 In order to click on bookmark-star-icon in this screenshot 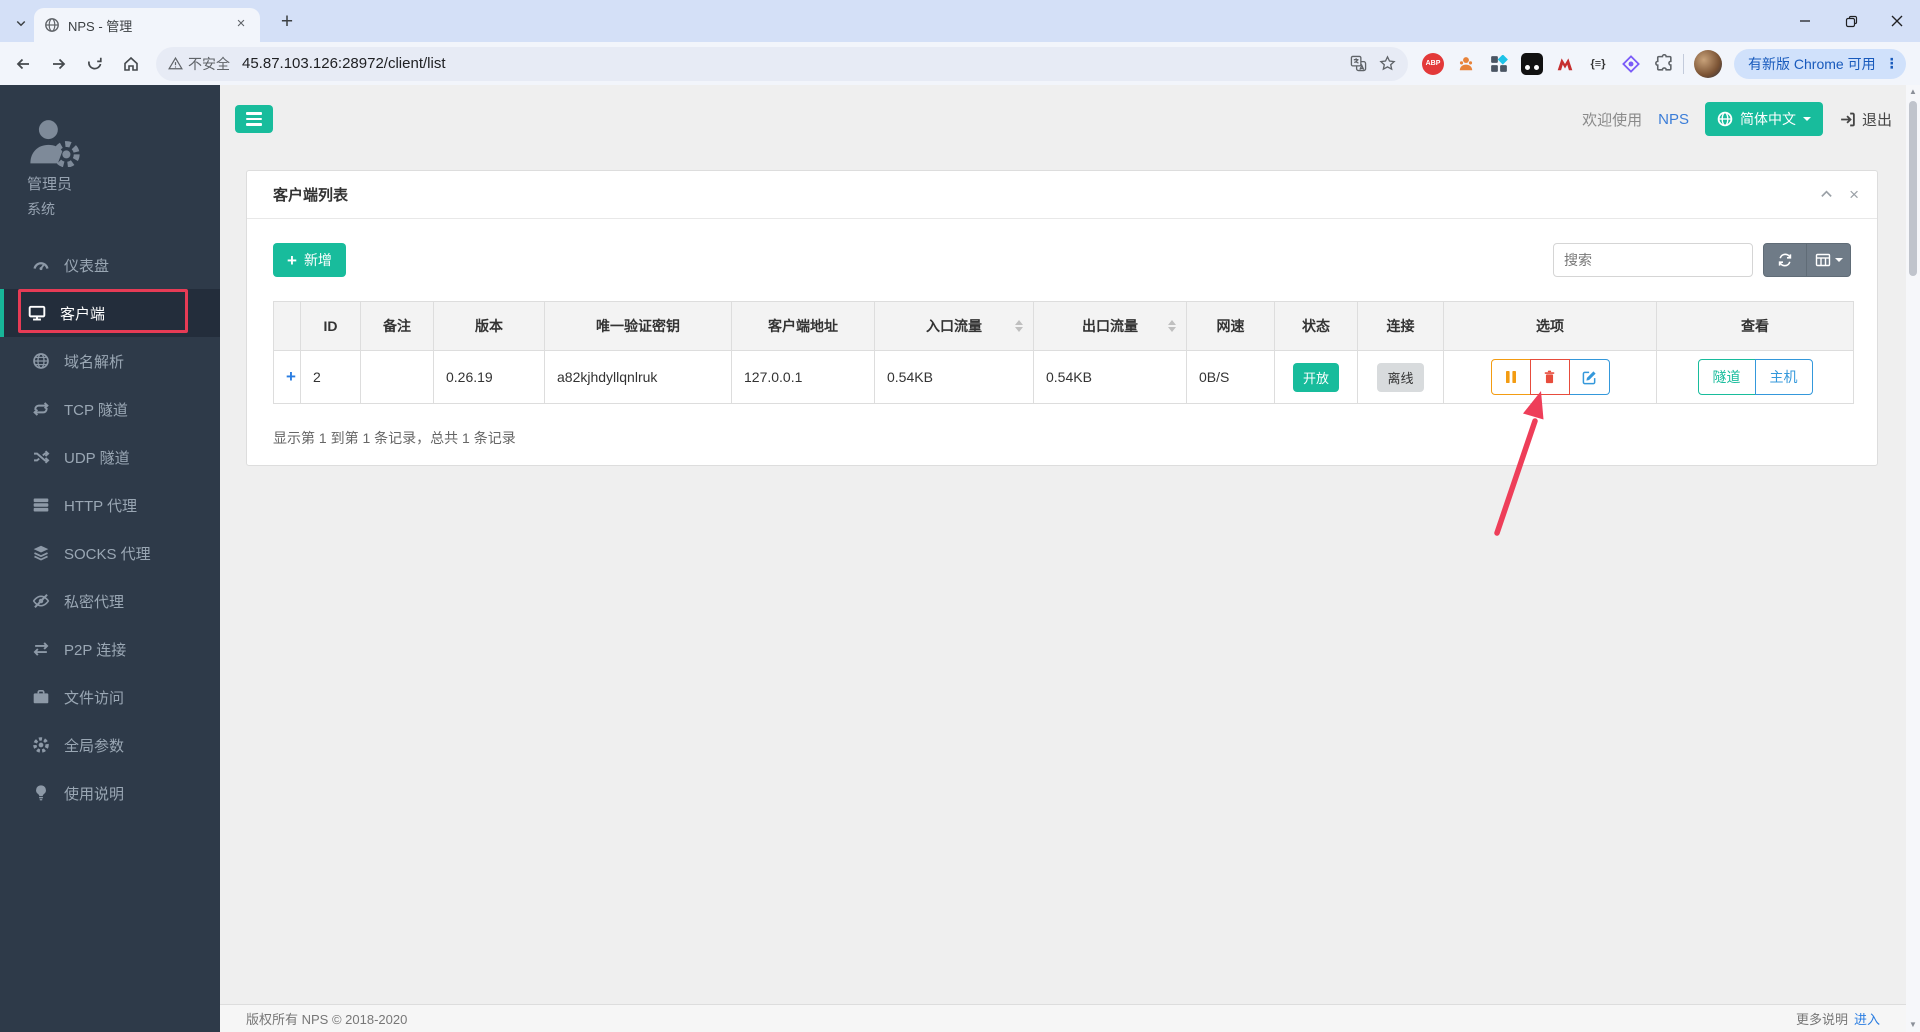, I will do `click(1387, 63)`.